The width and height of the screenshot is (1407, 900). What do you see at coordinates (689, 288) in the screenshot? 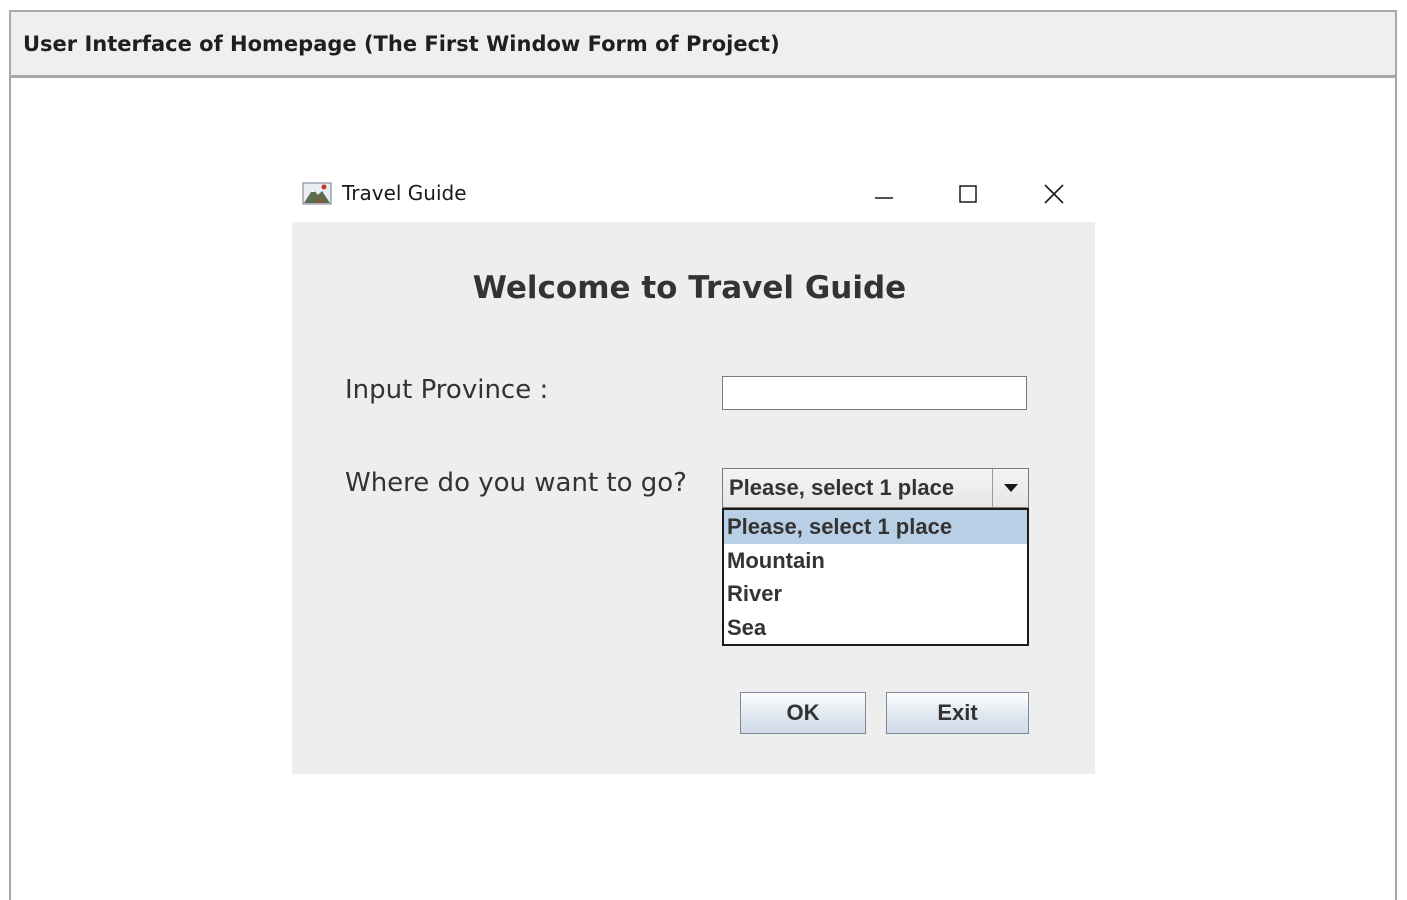
I see `welcome-heading: Welcome to Travel Guide` at bounding box center [689, 288].